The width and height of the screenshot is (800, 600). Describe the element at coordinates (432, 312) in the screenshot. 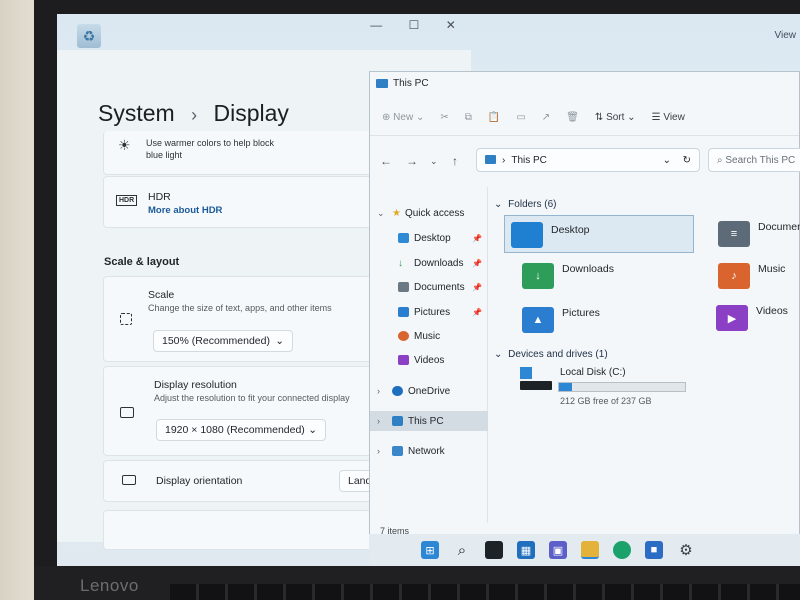

I see `nav-pictures-label: Pictures` at that location.